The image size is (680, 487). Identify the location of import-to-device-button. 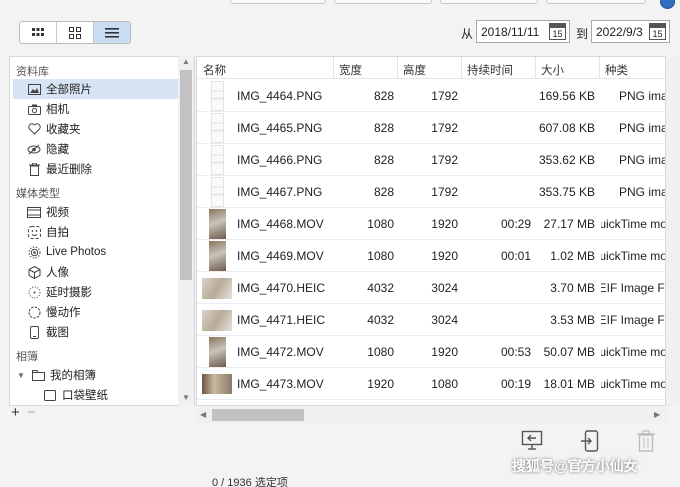
(591, 441).